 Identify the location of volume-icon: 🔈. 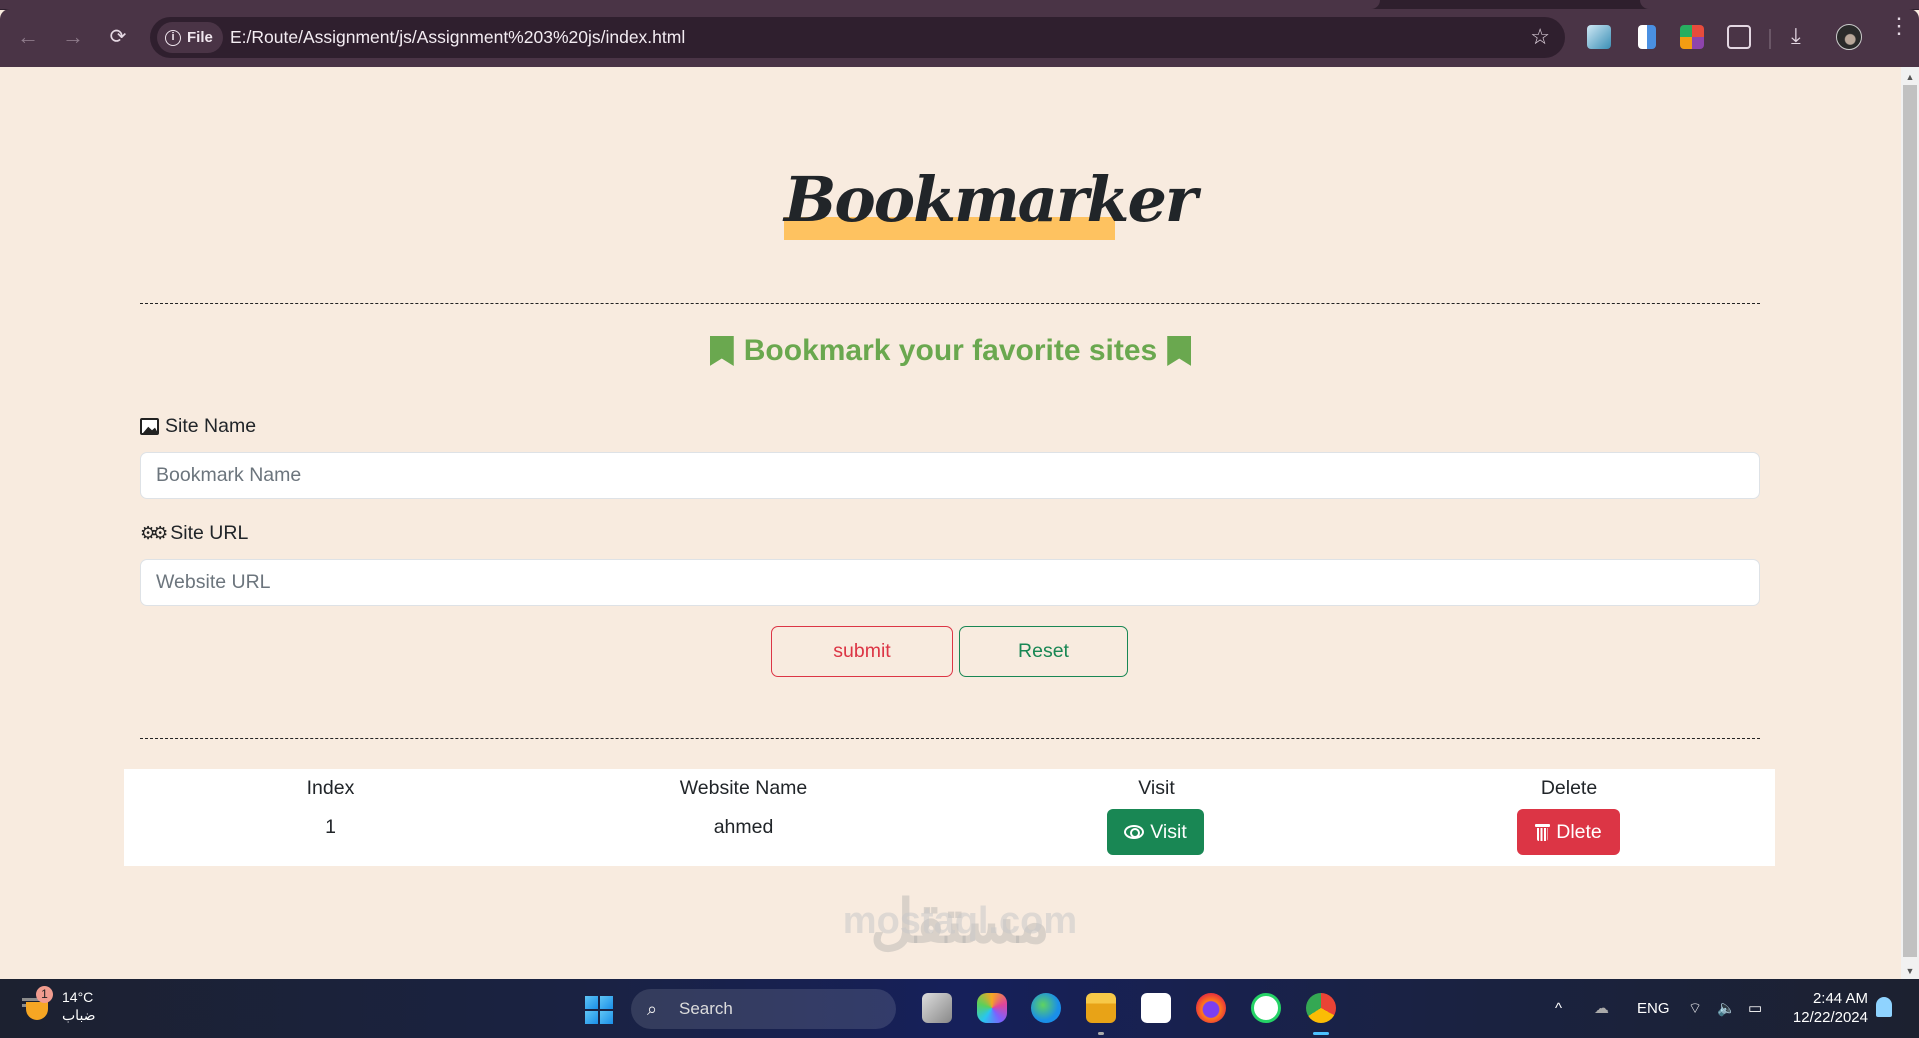
(1726, 1008).